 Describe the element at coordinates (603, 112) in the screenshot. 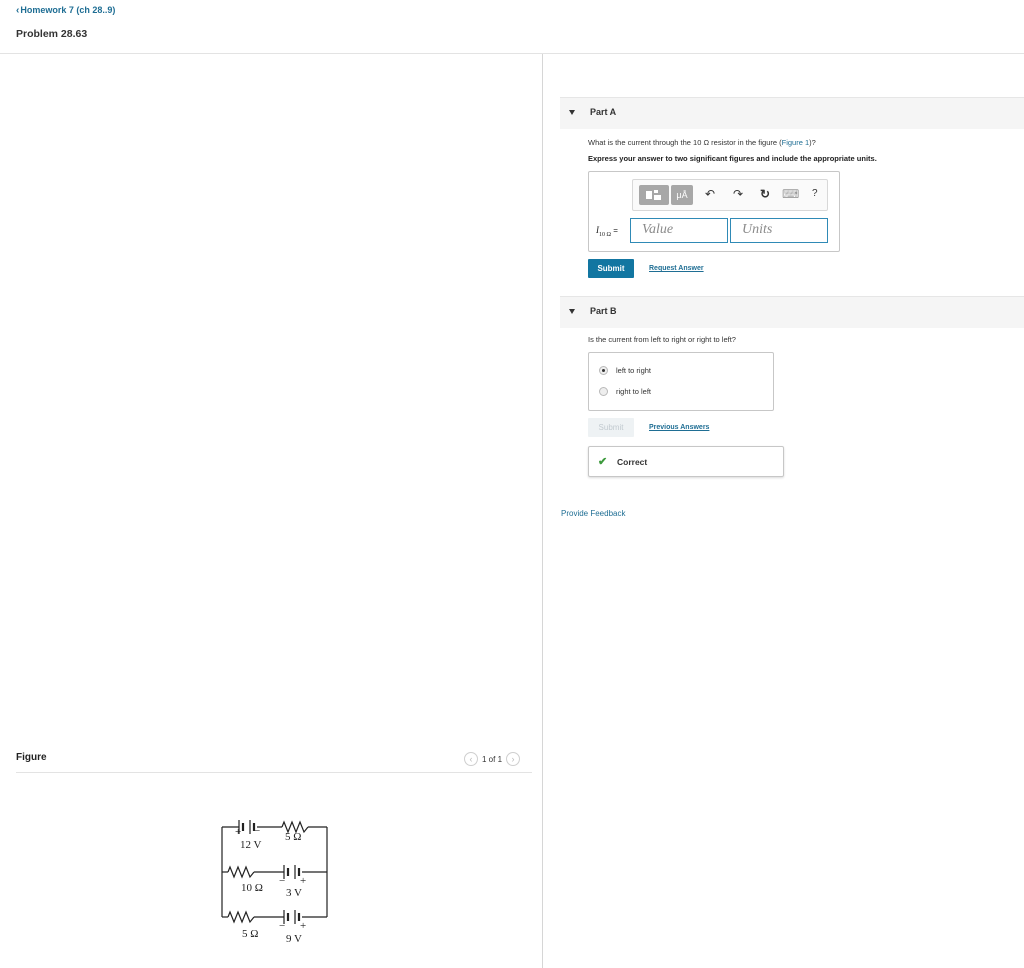

I see `part-a-title: Part A` at that location.